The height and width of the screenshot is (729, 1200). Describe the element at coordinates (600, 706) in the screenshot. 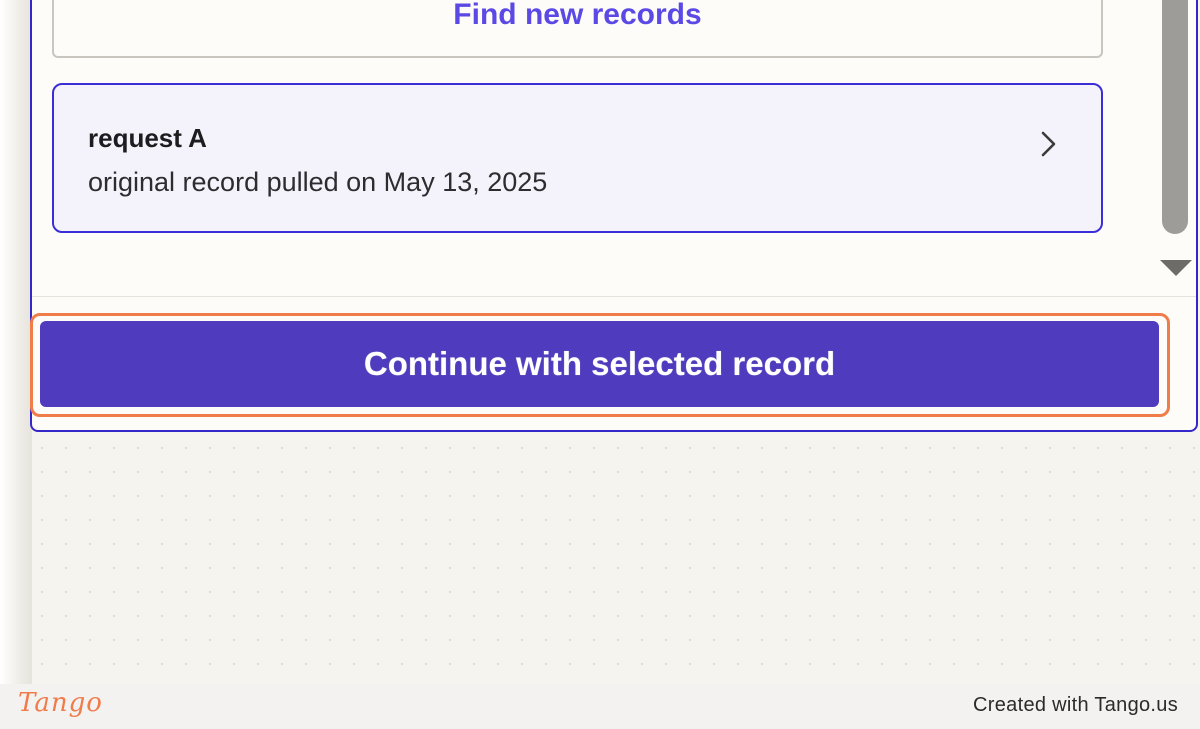

I see `footer-bar: Tango Created with Tango.us` at that location.